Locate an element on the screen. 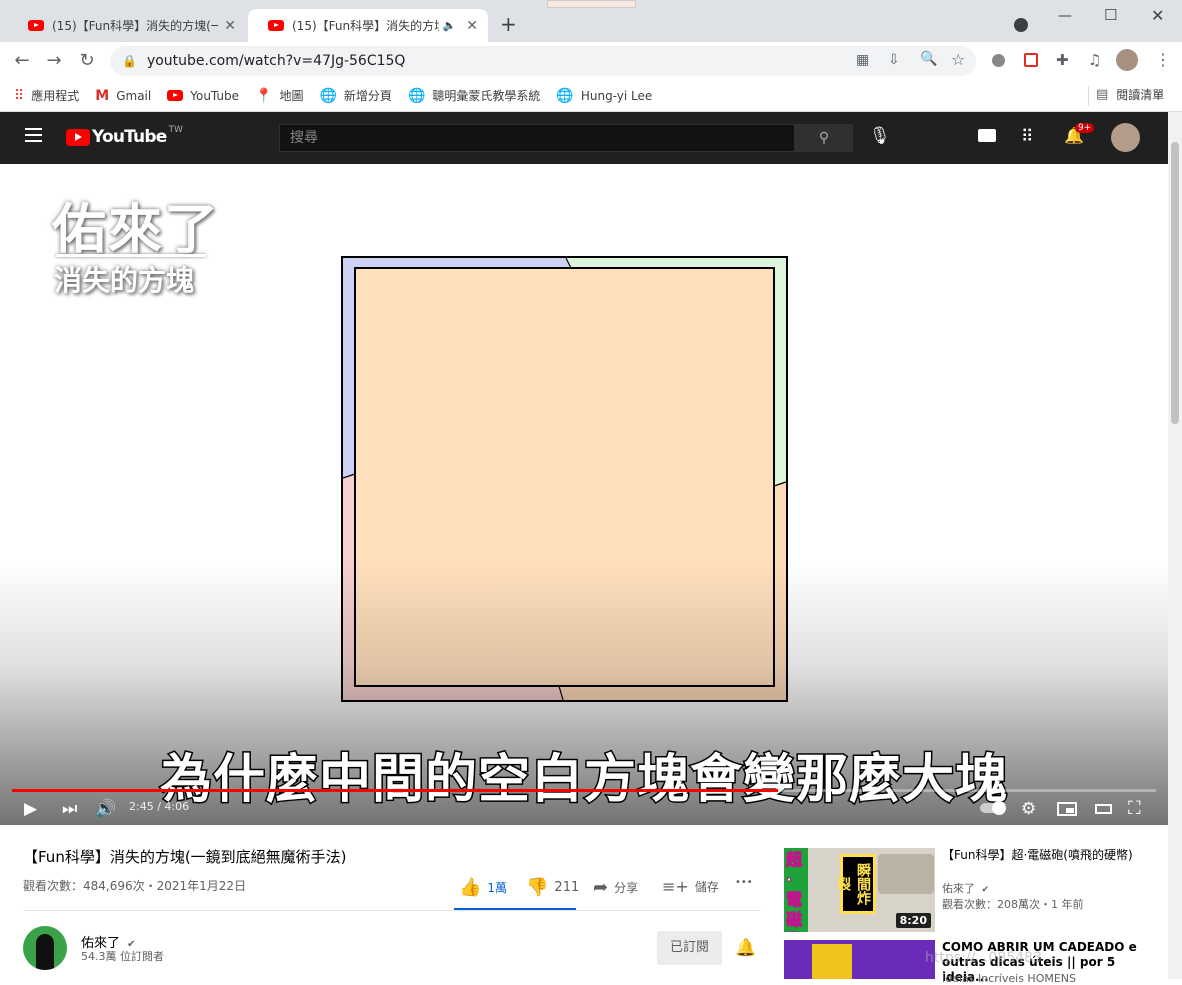  minimize-window-button: — is located at coordinates (1065, 16).